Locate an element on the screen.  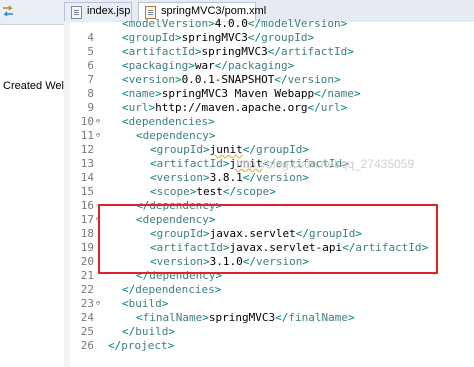
code-line: 18 <groupId>javax.servlet</groupId> is located at coordinates (269, 234).